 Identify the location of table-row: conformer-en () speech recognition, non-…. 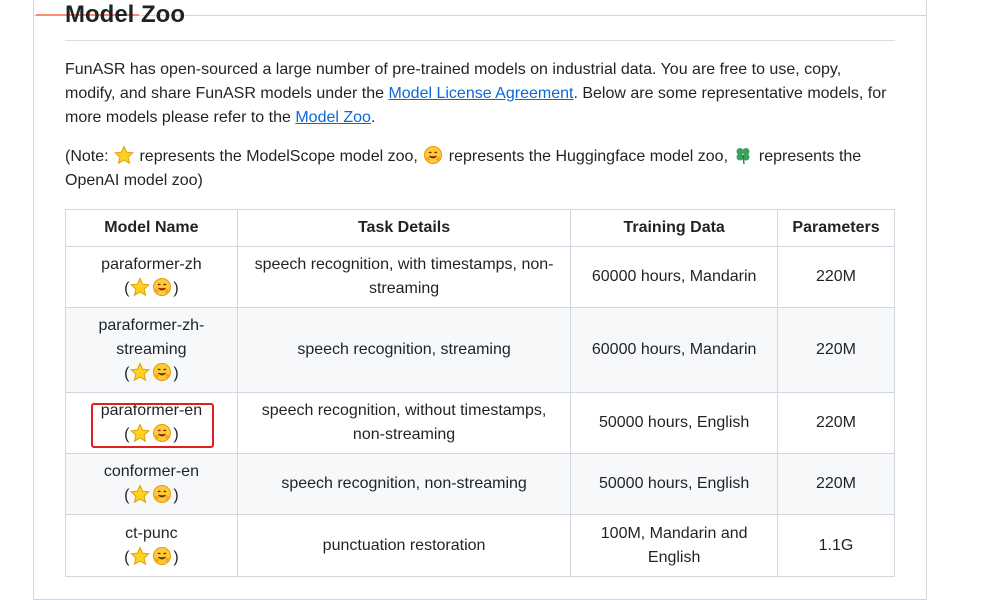
(480, 484).